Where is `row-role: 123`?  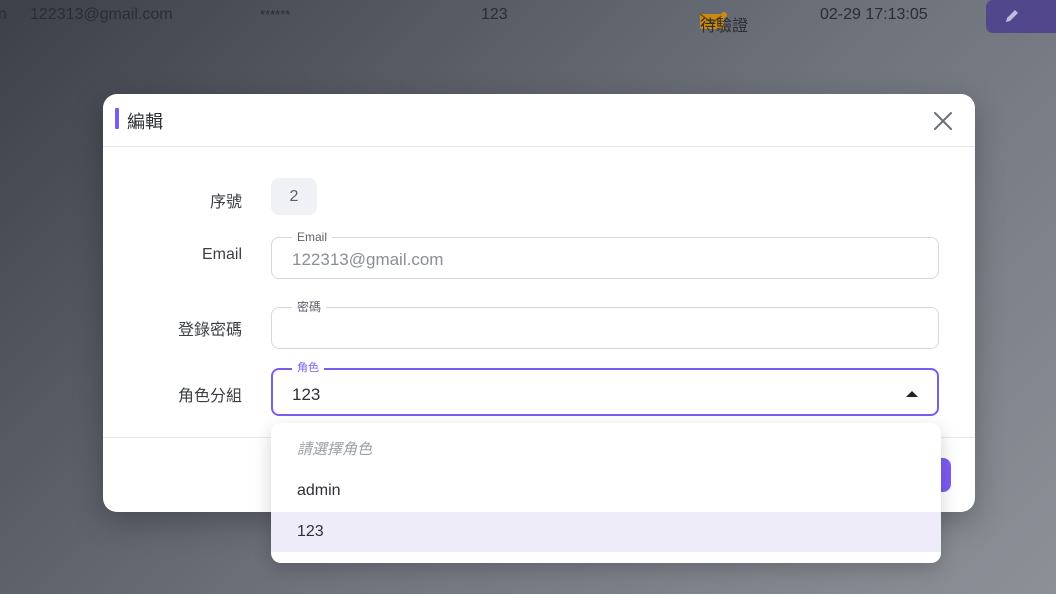 row-role: 123 is located at coordinates (494, 14).